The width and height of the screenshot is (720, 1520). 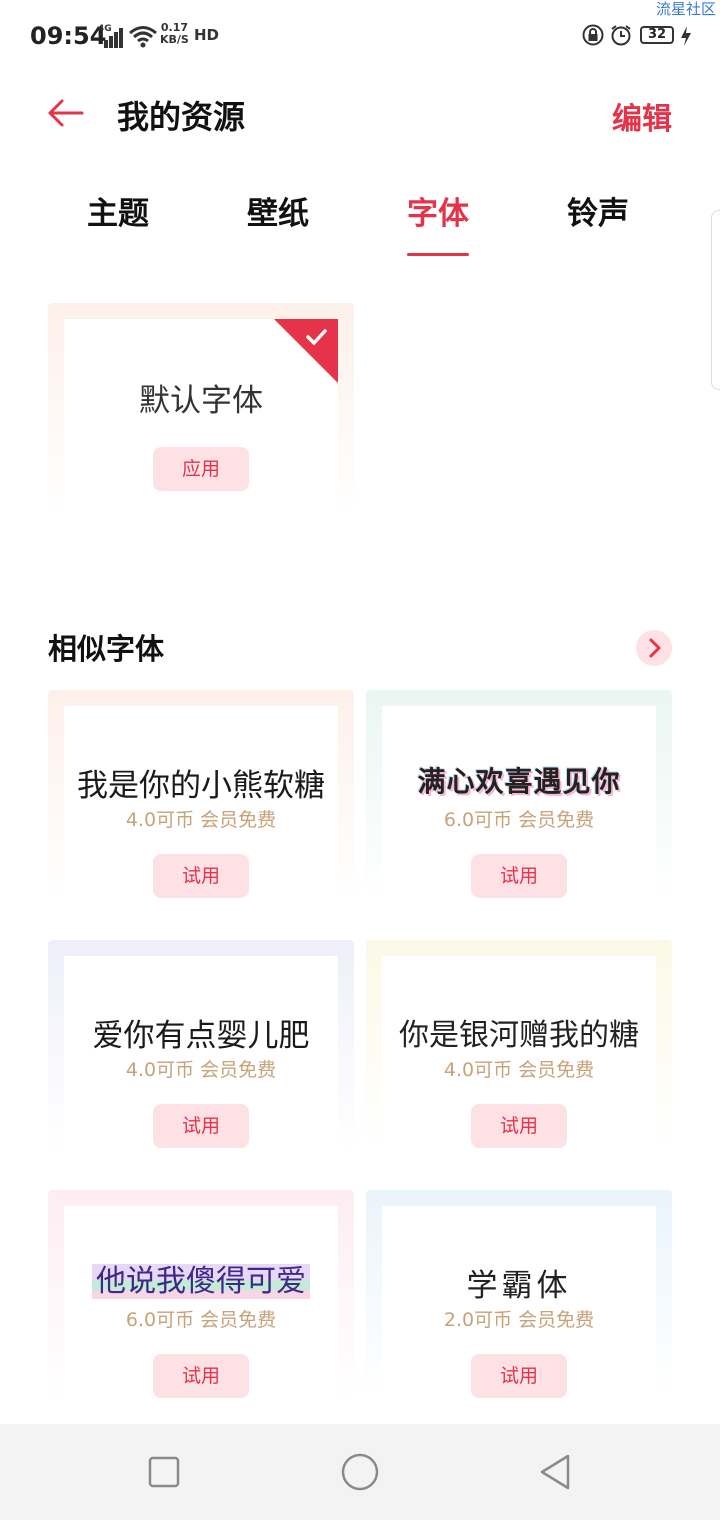 What do you see at coordinates (438, 223) in the screenshot?
I see `tab-font: 字体` at bounding box center [438, 223].